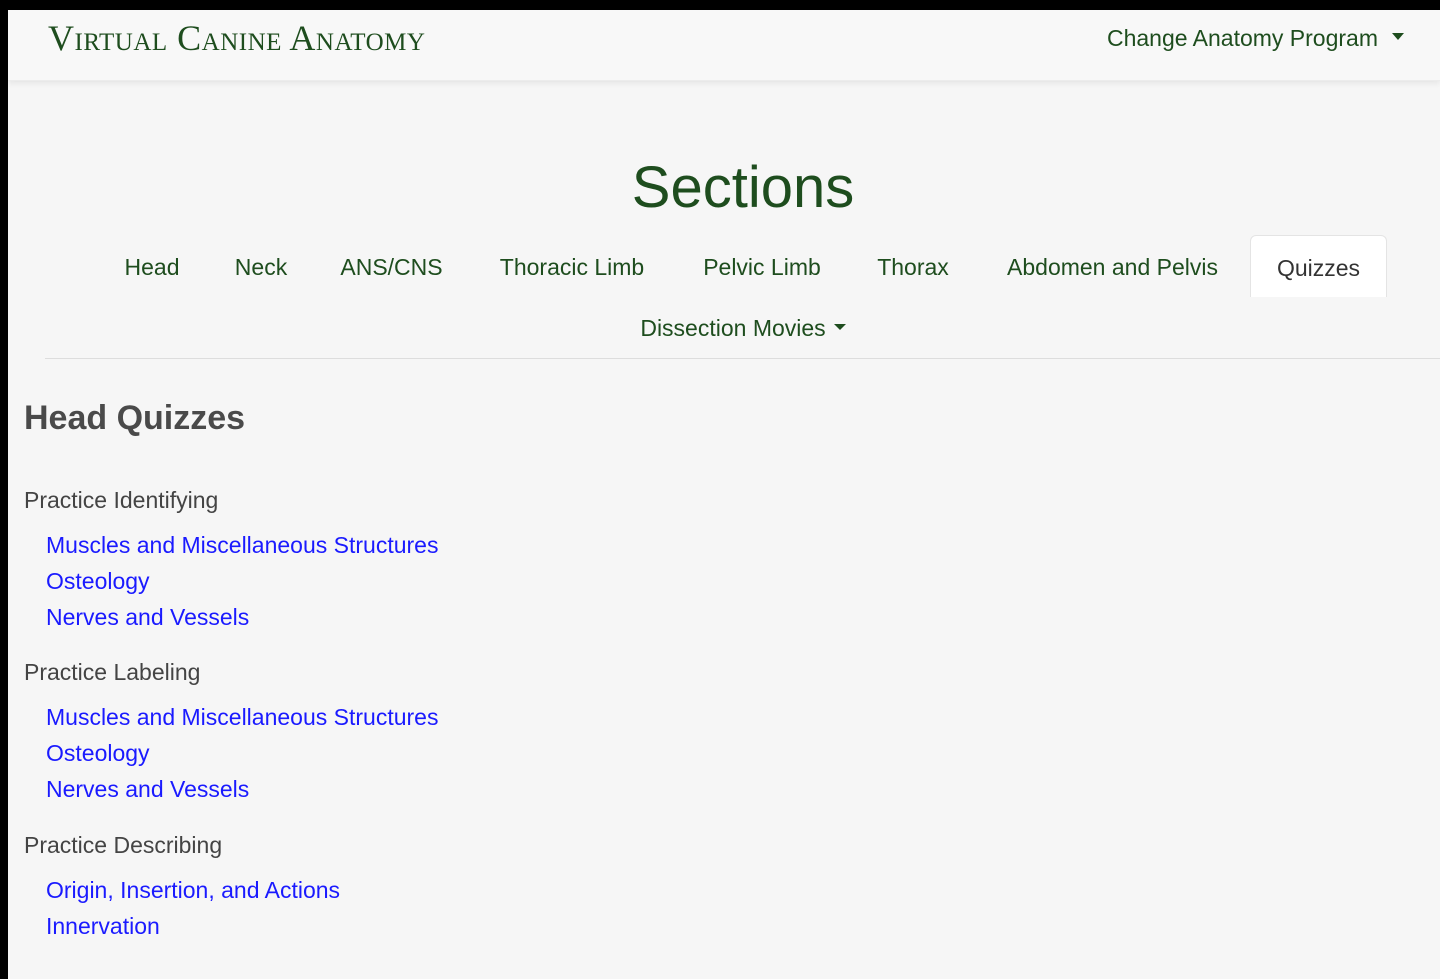  What do you see at coordinates (121, 500) in the screenshot?
I see `group-label-practice-identifying: Practice Identifying` at bounding box center [121, 500].